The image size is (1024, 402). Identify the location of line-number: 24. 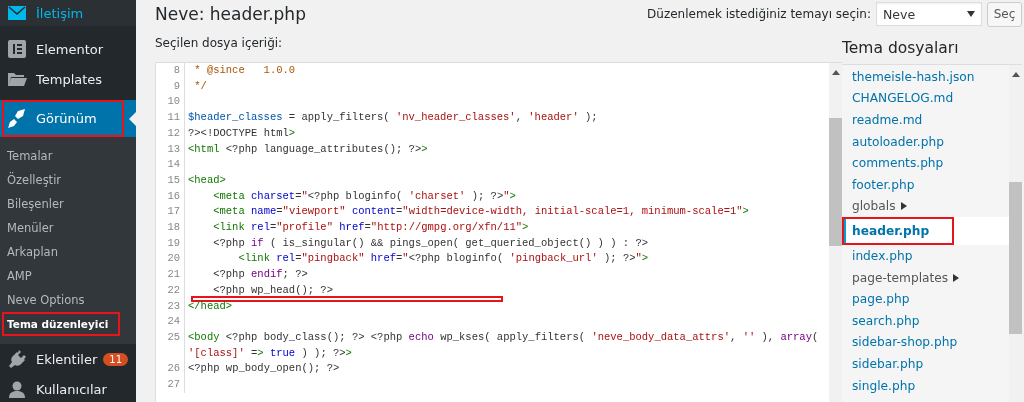
(170, 322).